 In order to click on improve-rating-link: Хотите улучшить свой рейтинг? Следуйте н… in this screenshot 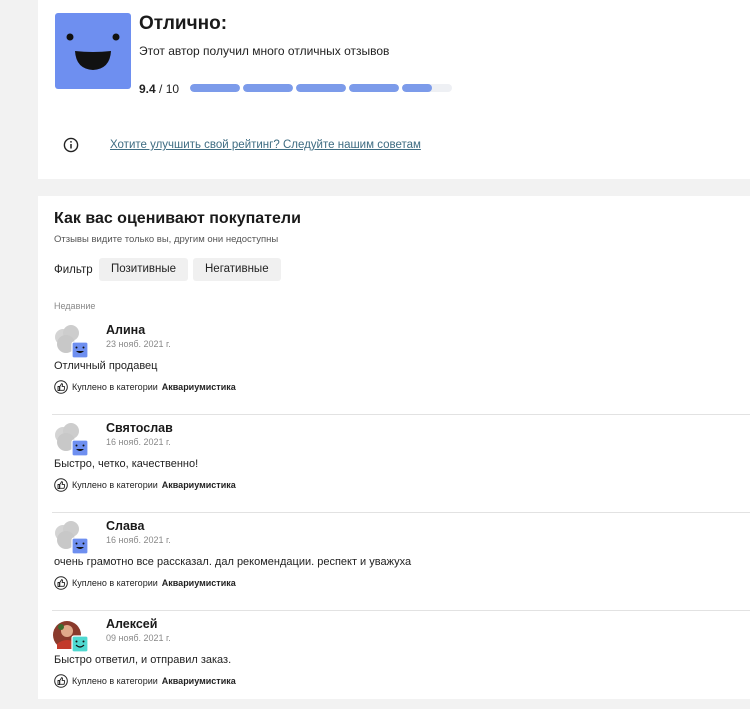, I will do `click(265, 145)`.